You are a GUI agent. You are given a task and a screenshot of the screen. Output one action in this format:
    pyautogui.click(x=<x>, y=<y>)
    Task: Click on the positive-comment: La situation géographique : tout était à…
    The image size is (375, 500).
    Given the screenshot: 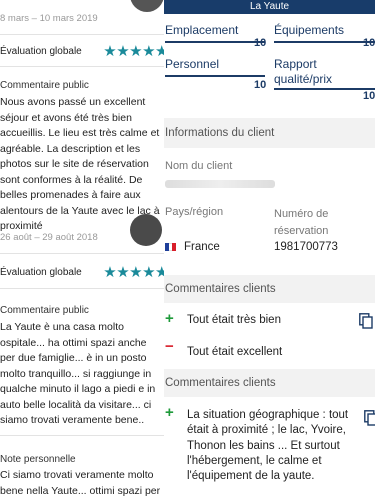 What is the action you would take?
    pyautogui.click(x=268, y=446)
    